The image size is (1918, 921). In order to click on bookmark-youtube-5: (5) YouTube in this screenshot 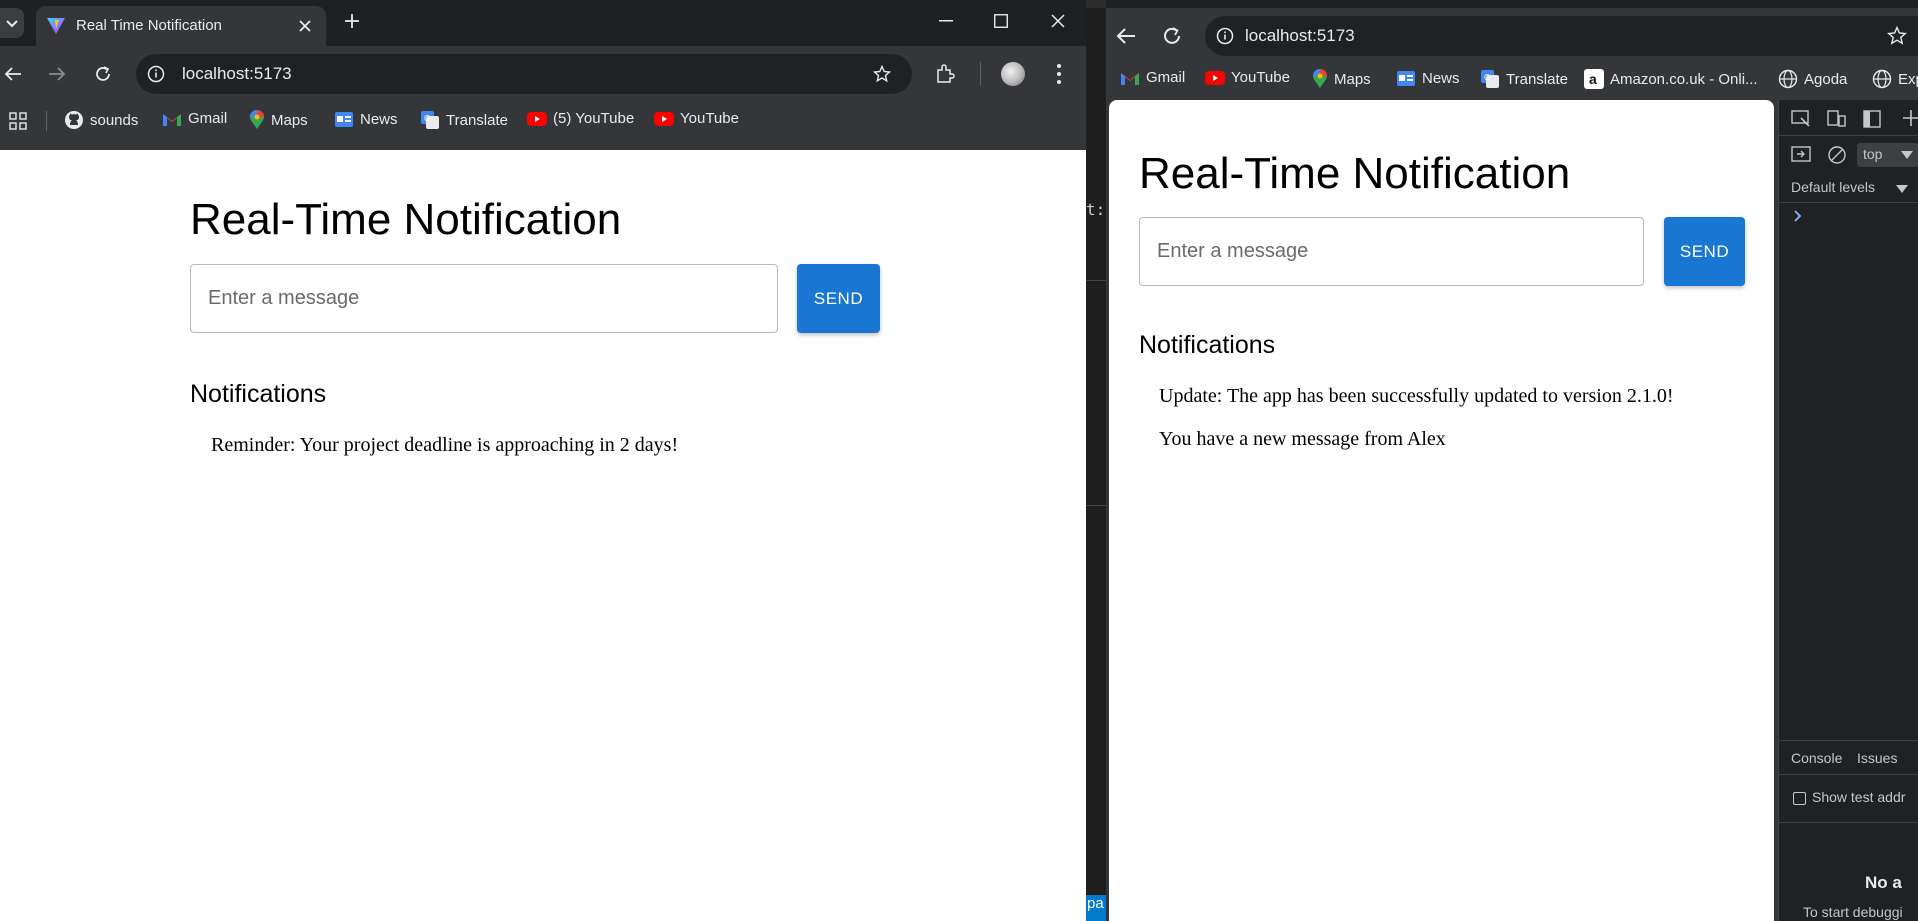, I will do `click(580, 118)`.